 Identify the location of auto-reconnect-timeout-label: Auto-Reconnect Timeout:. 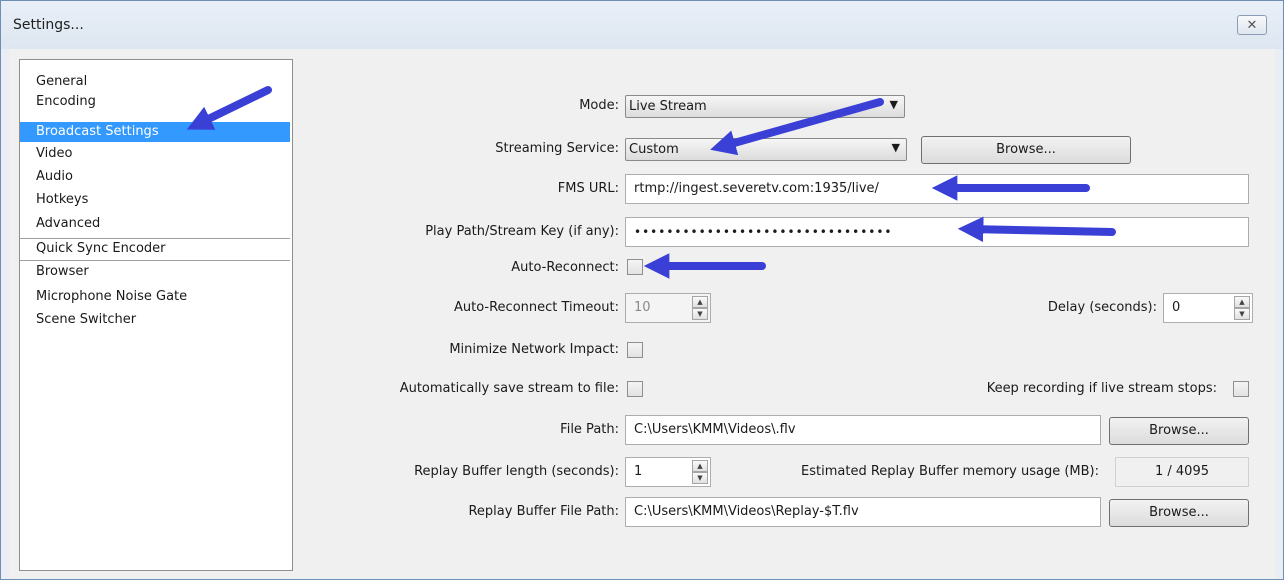
(536, 307).